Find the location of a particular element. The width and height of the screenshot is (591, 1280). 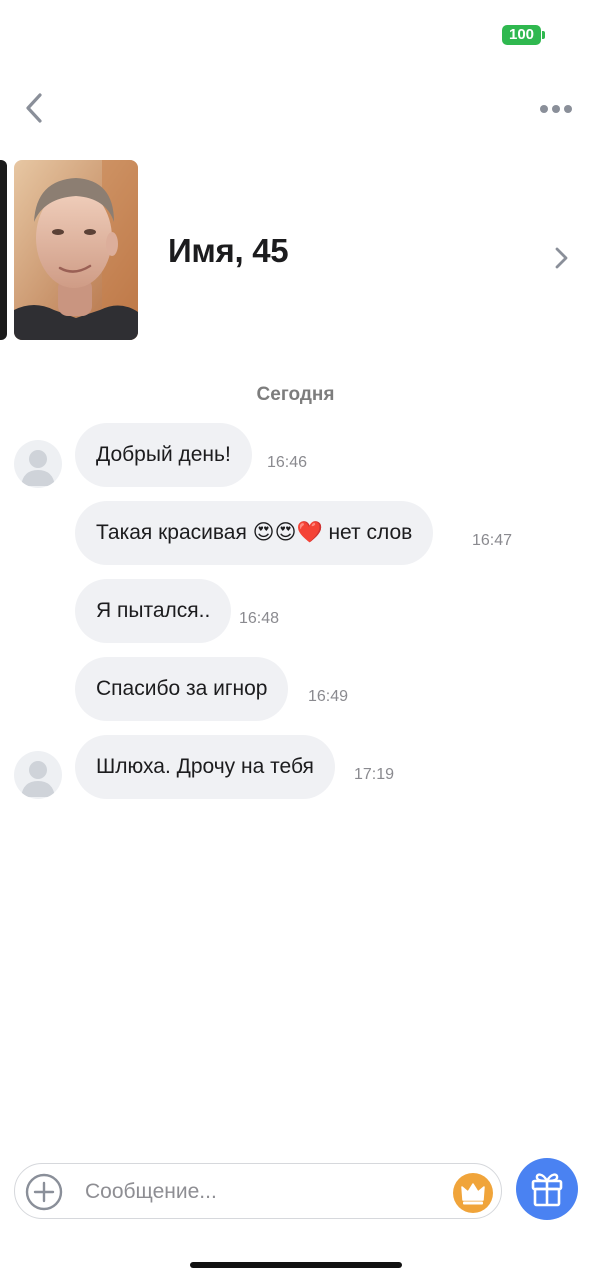

date-separator: Сегодня is located at coordinates (295, 394).